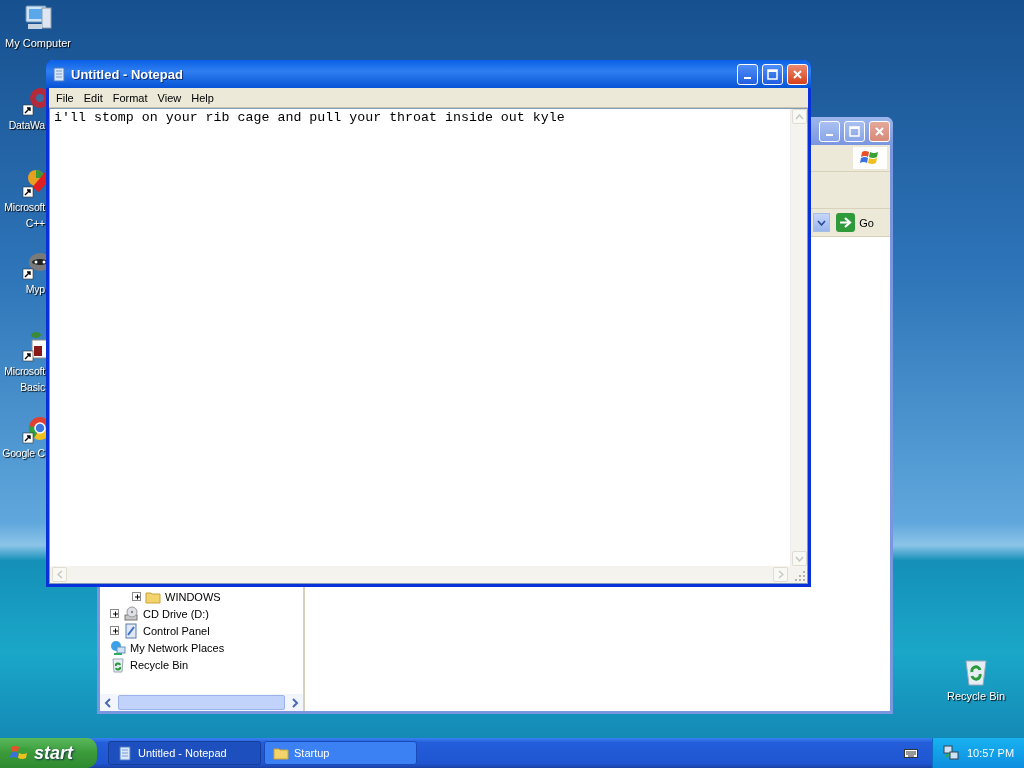 The height and width of the screenshot is (768, 1024). Describe the element at coordinates (48, 753) in the screenshot. I see `start-button: start` at that location.